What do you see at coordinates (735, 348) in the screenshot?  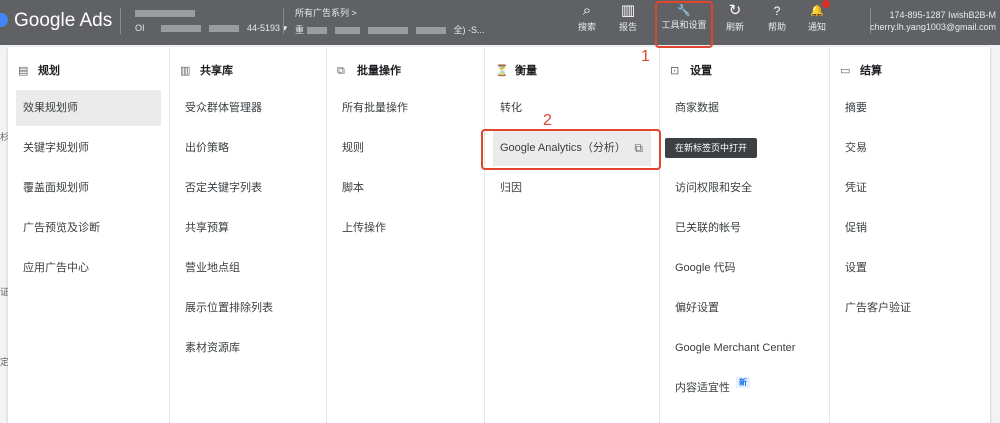 I see `menu-item-label: Google Merchant Center` at bounding box center [735, 348].